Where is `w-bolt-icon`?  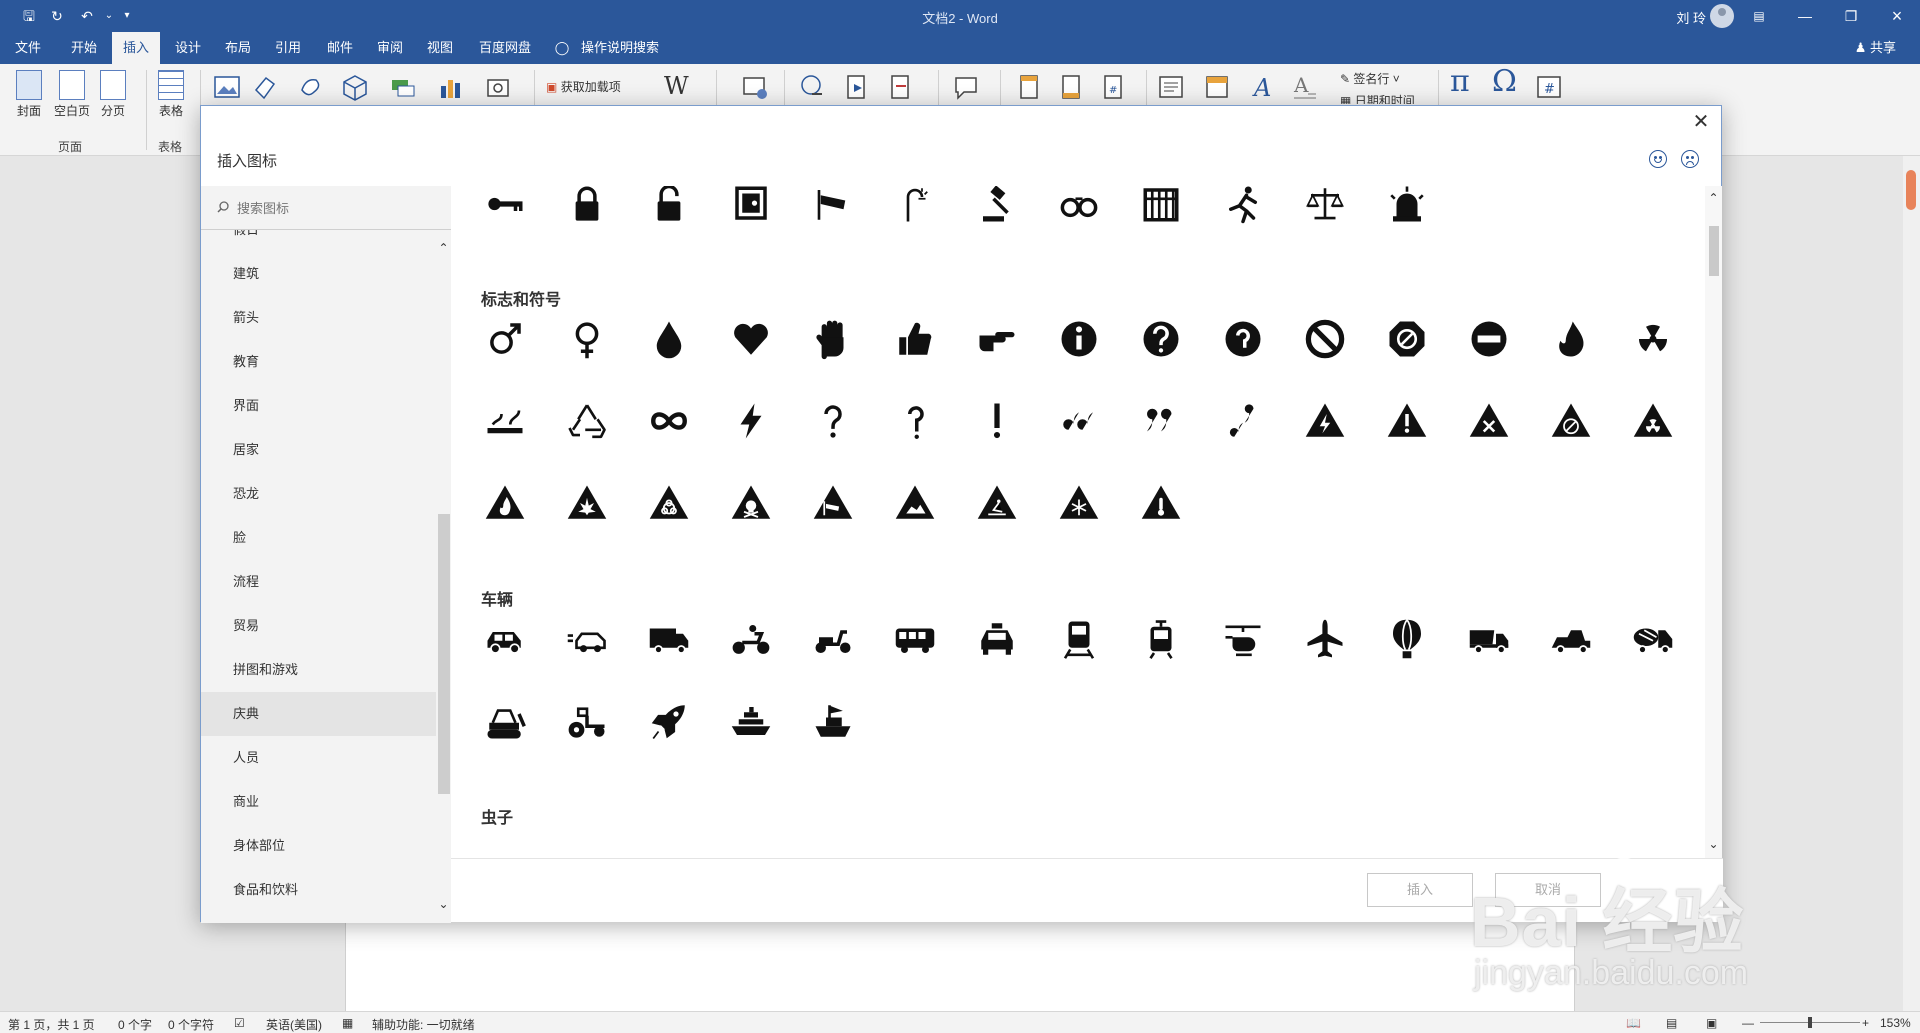
w-bolt-icon is located at coordinates (1325, 421).